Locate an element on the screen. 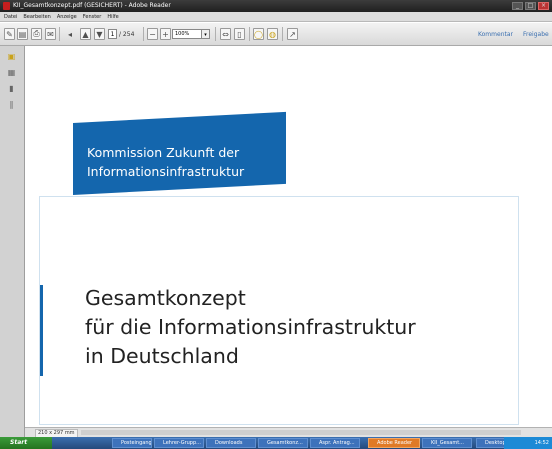 The height and width of the screenshot is (449, 552). email-icon: ✉ is located at coordinates (50, 34).